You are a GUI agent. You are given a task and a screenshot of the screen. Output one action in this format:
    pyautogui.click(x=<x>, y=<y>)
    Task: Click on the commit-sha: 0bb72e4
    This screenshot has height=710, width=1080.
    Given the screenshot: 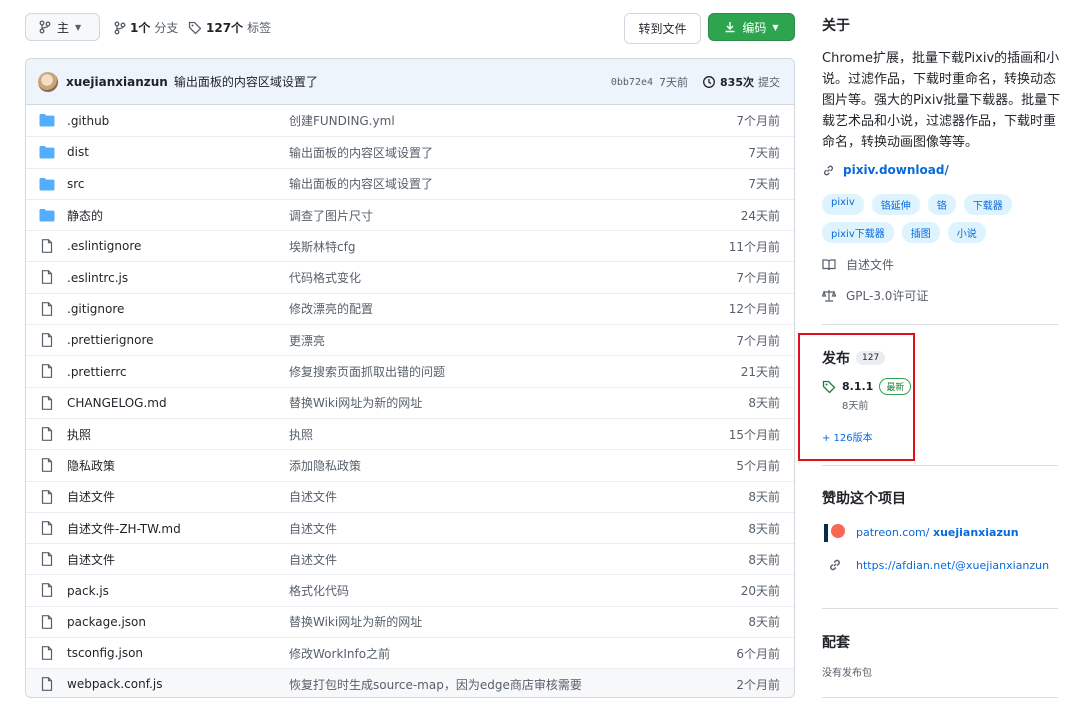 What is the action you would take?
    pyautogui.click(x=632, y=82)
    